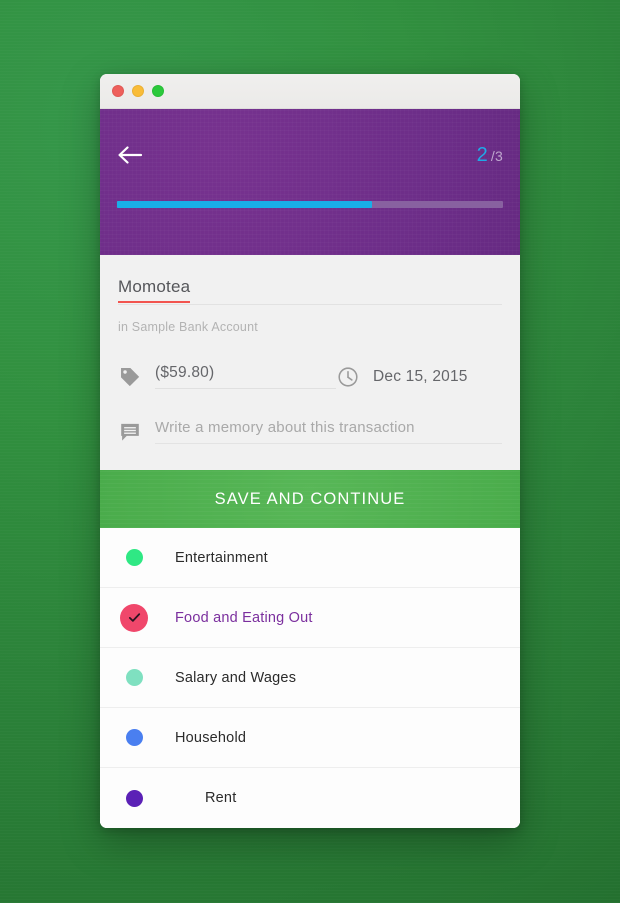 This screenshot has width=620, height=903. Describe the element at coordinates (244, 204) in the screenshot. I see `progress-bar-fill` at that location.